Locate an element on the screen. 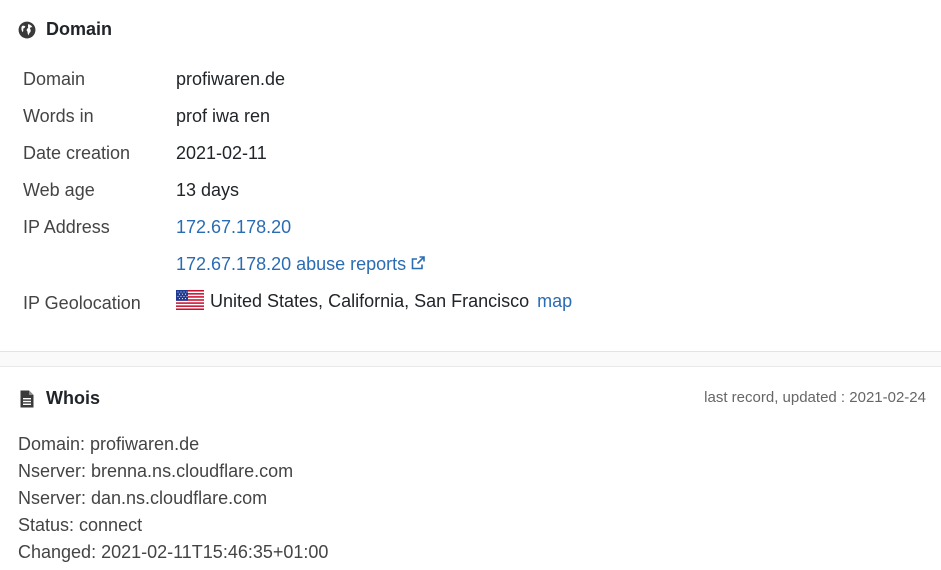 This screenshot has height=570, width=941. whois-updated-text: last record, updated : 2021-02-24 is located at coordinates (815, 397).